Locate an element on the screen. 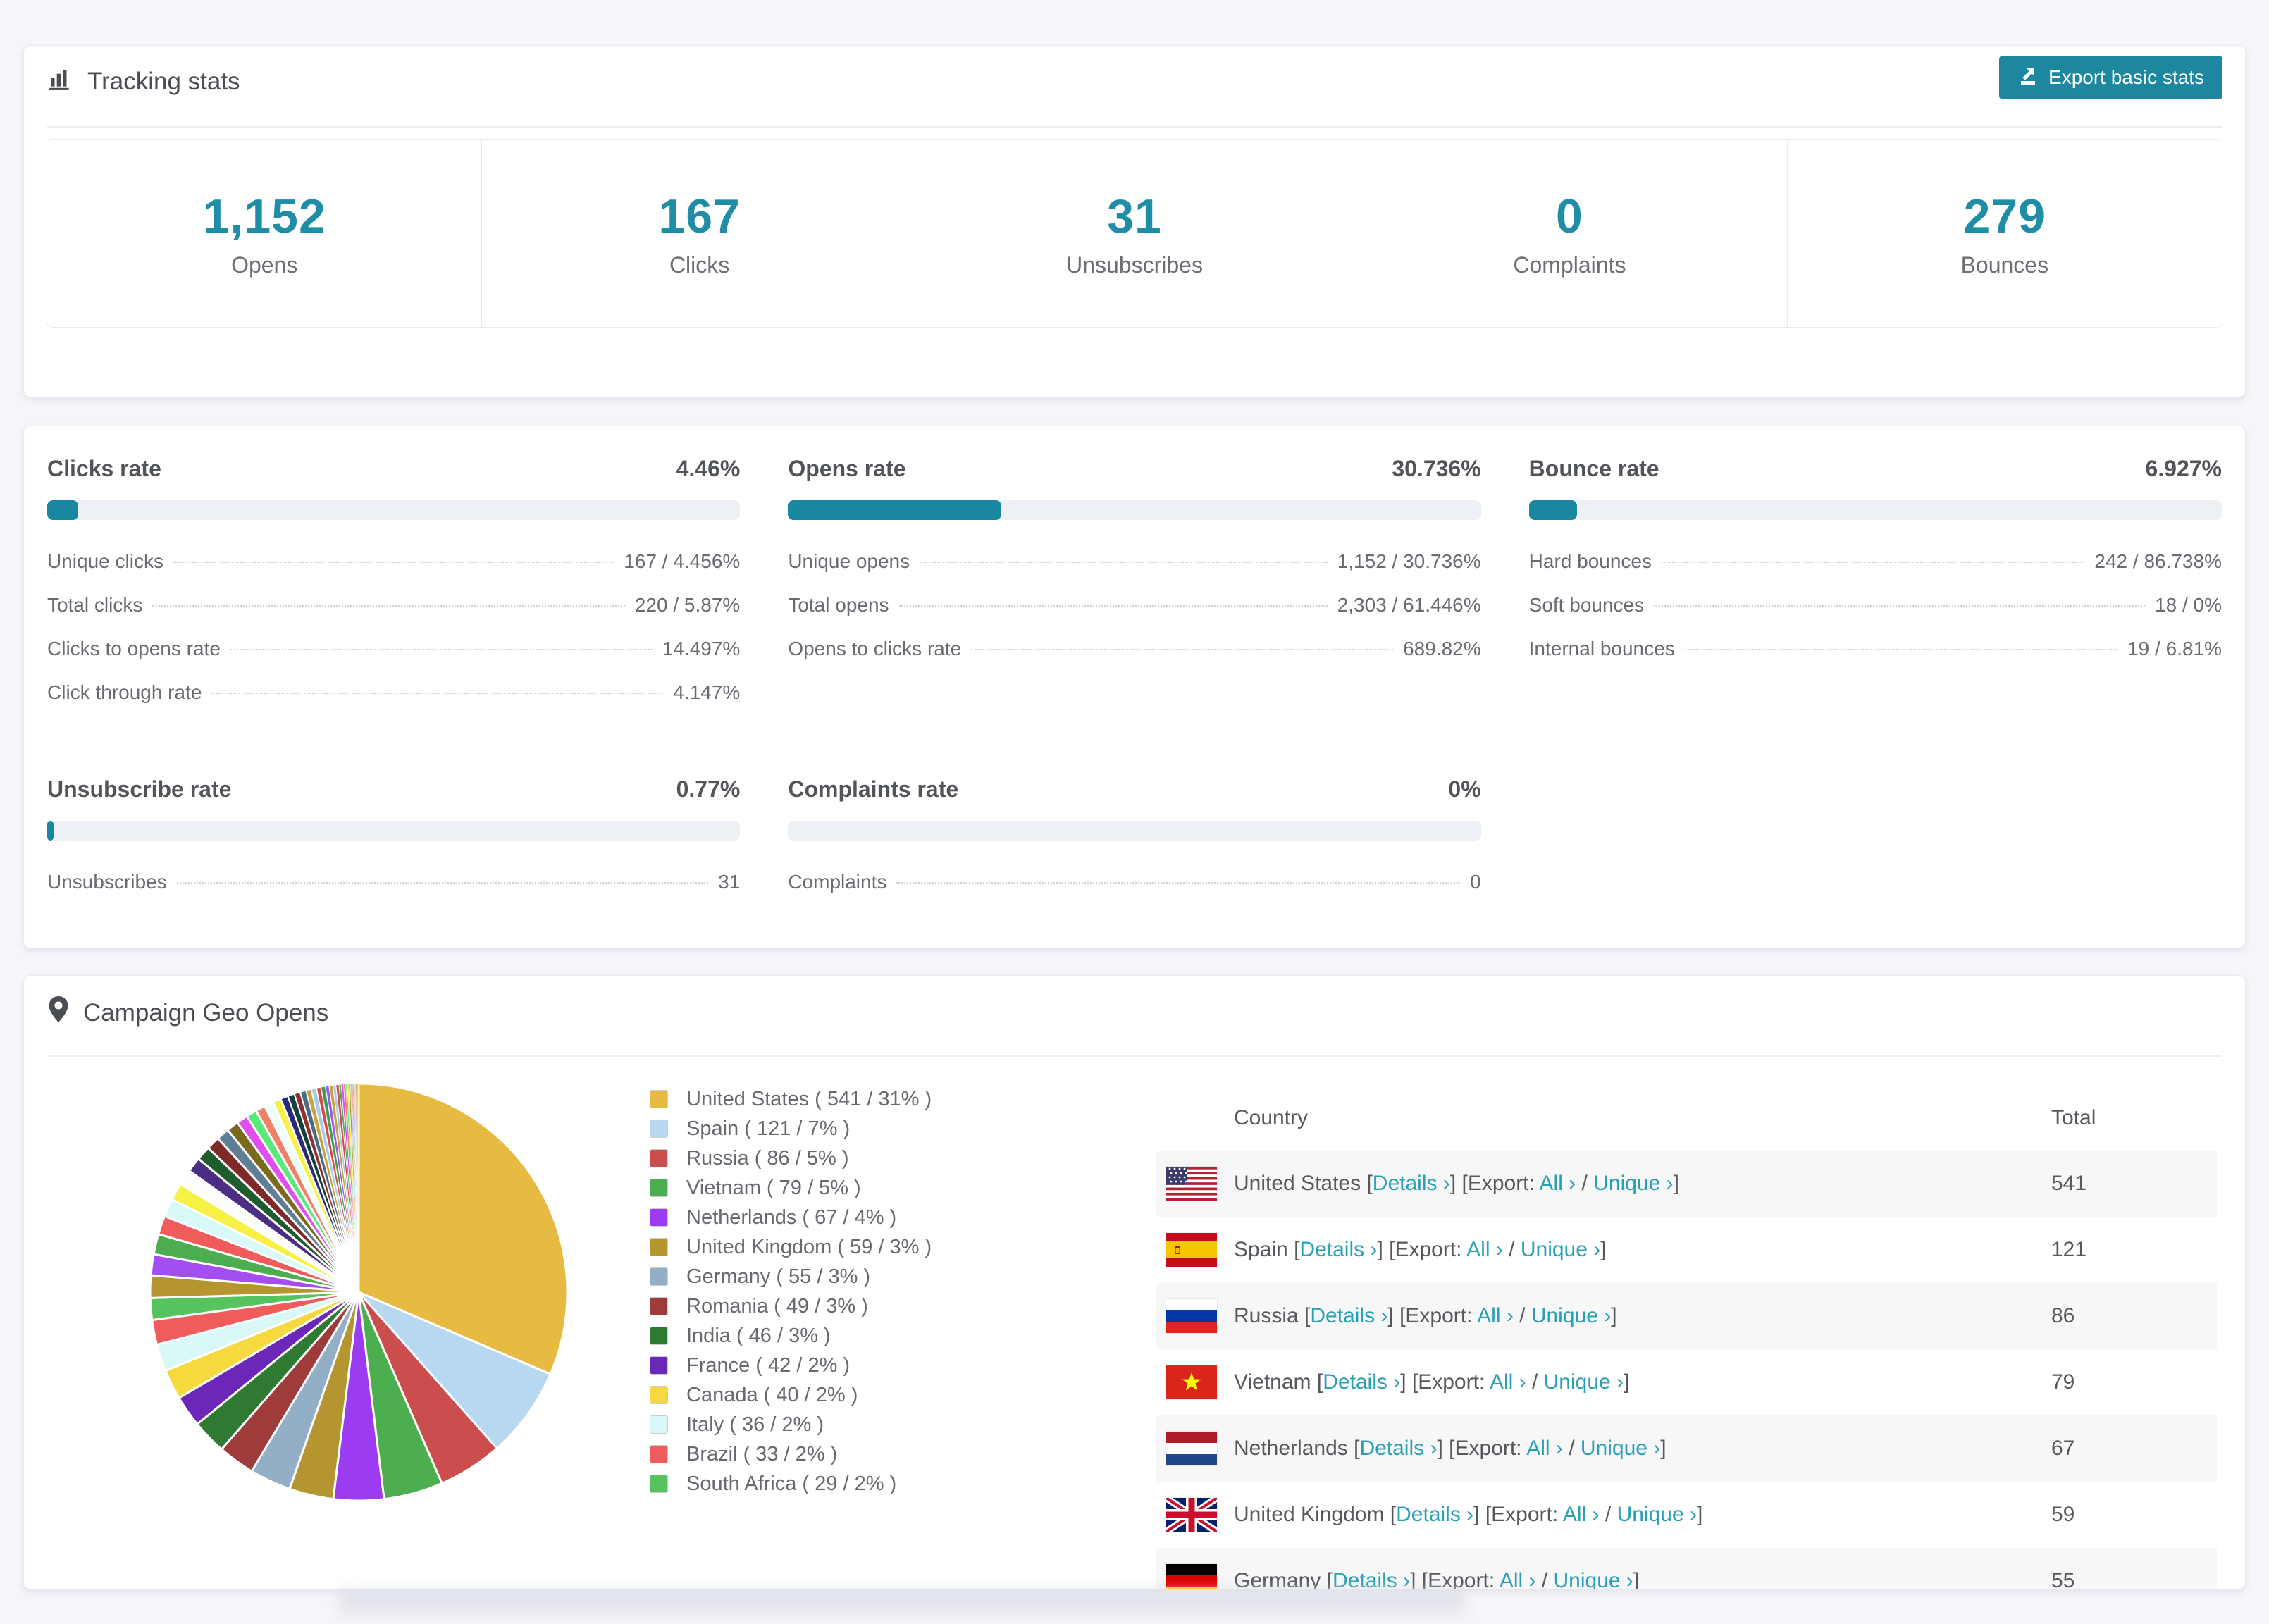  legend-item: Italy ( 36 / 2% ) is located at coordinates (791, 1424).